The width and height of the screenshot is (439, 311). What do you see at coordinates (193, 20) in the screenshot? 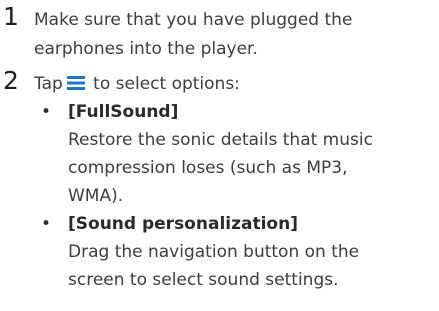
I see `step-text-line: Make sure that you have plugged the` at bounding box center [193, 20].